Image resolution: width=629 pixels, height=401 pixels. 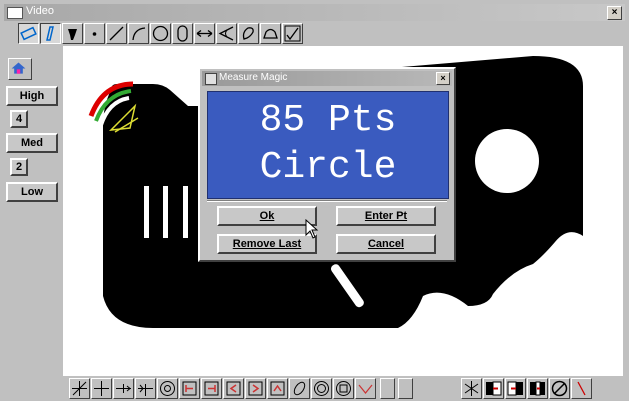 I want to click on cancel-button: Cancel, so click(x=386, y=244).